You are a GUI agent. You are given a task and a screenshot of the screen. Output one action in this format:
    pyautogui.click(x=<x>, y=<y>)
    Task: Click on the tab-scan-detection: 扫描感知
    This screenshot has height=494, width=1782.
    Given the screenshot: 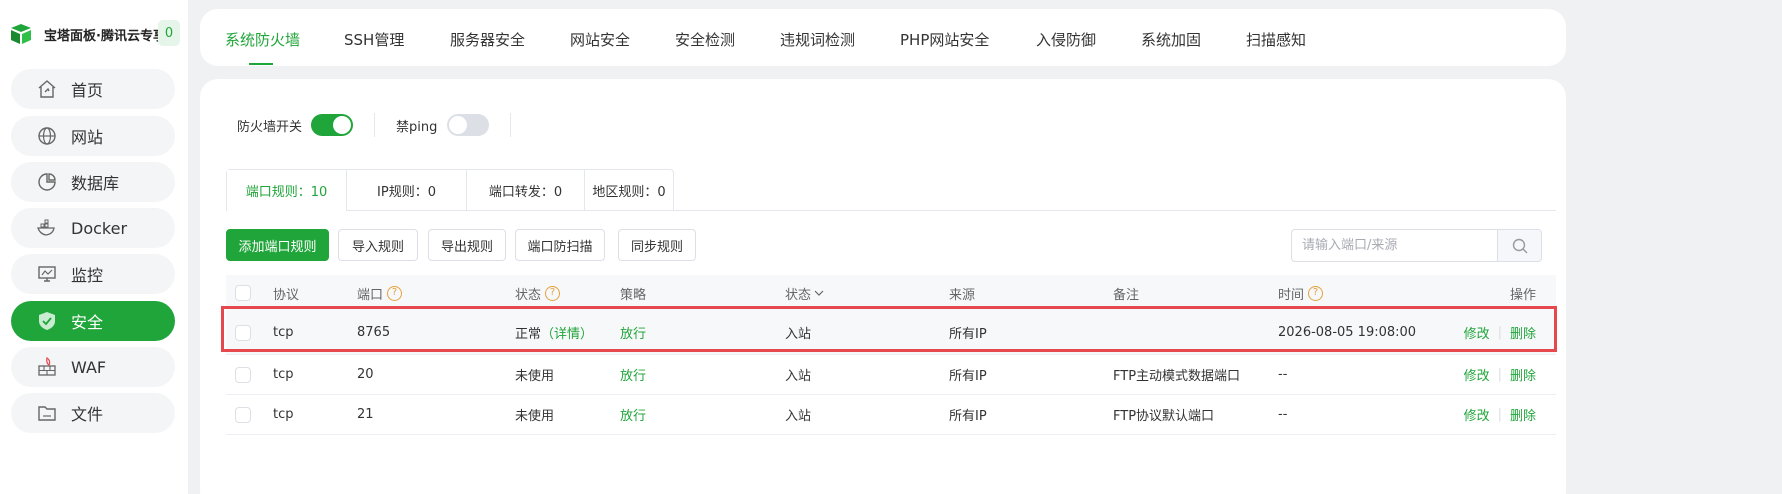 What is the action you would take?
    pyautogui.click(x=1276, y=39)
    